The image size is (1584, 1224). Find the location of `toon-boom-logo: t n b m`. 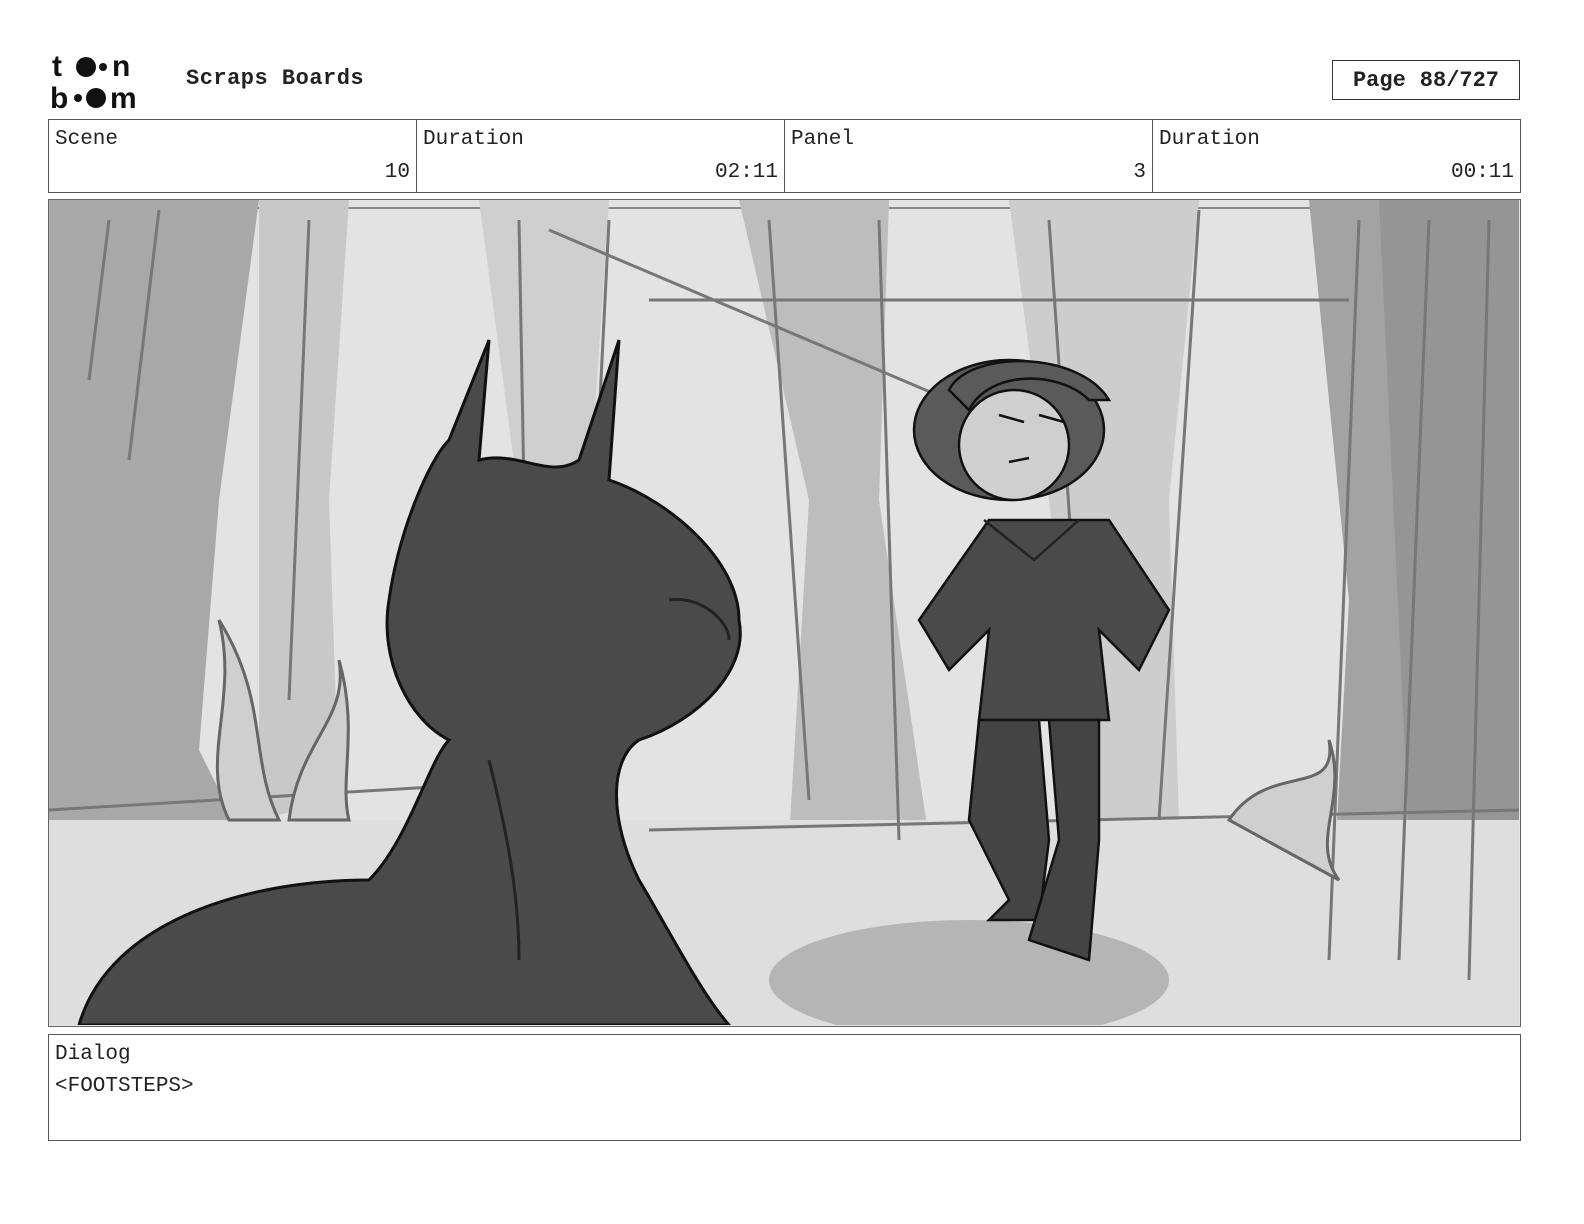

toon-boom-logo: t n b m is located at coordinates (108, 82).